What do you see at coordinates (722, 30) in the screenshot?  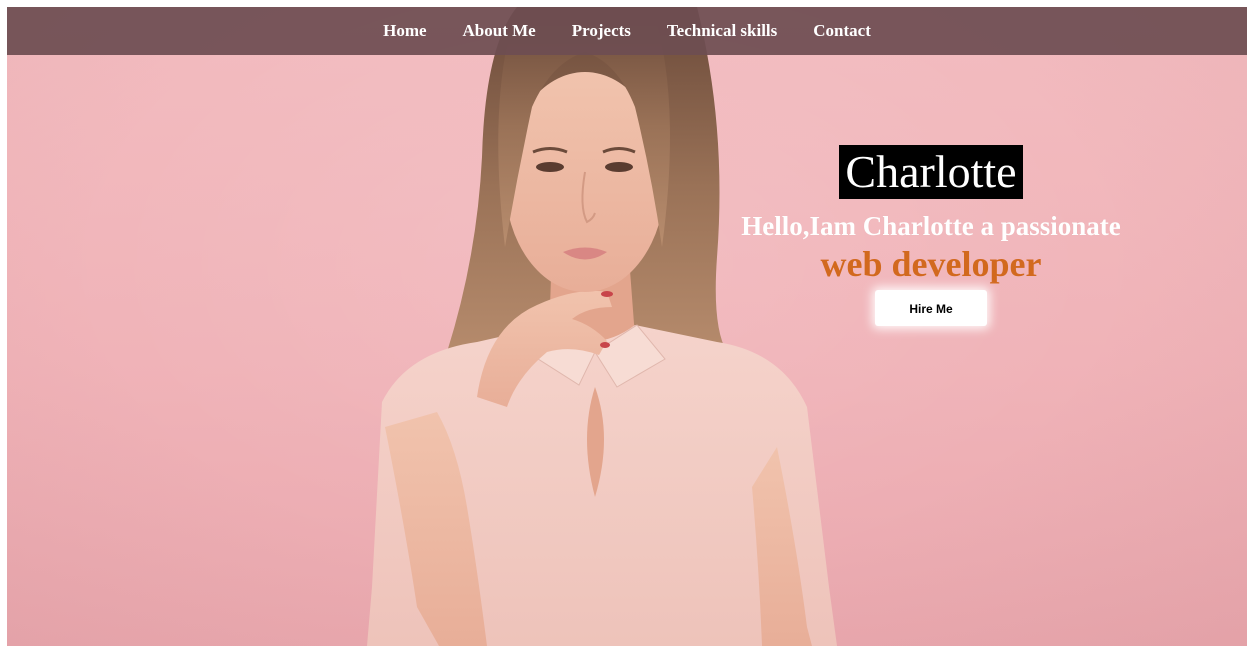 I see `nav-link-technical-skills: Technical skills` at bounding box center [722, 30].